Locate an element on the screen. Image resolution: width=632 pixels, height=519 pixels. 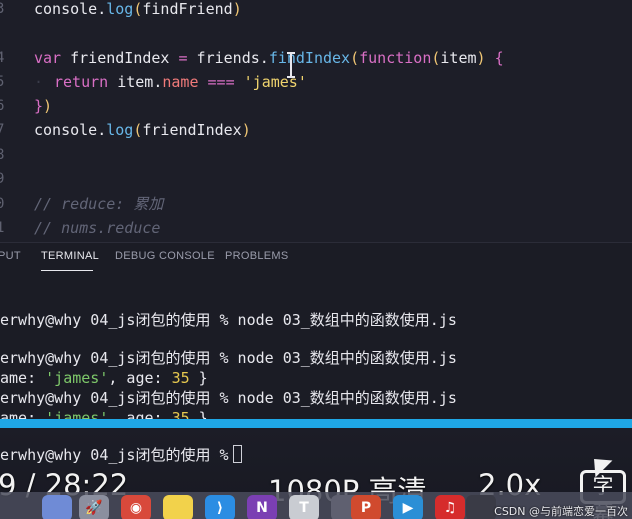
video-progress-bar is located at coordinates (316, 423).